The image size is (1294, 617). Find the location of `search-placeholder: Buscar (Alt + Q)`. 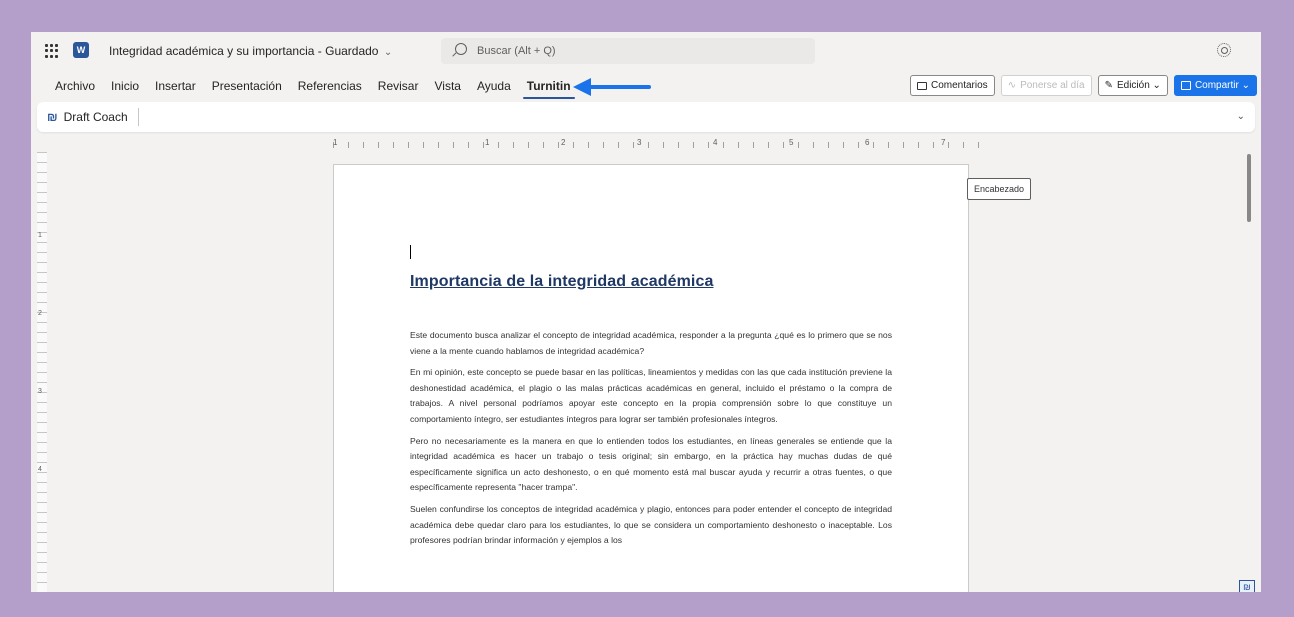

search-placeholder: Buscar (Alt + Q) is located at coordinates (516, 51).